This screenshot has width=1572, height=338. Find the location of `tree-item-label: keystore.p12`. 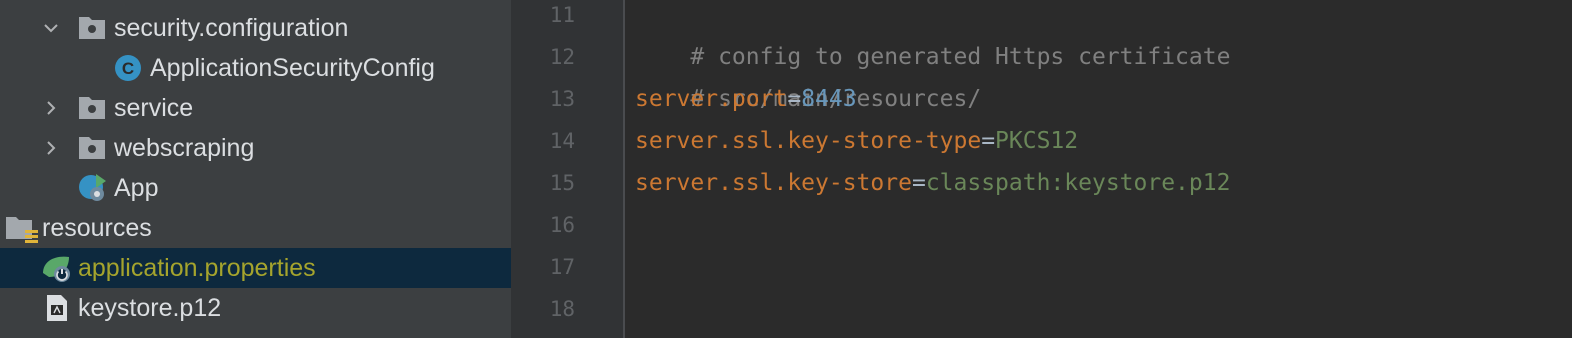

tree-item-label: keystore.p12 is located at coordinates (150, 308).